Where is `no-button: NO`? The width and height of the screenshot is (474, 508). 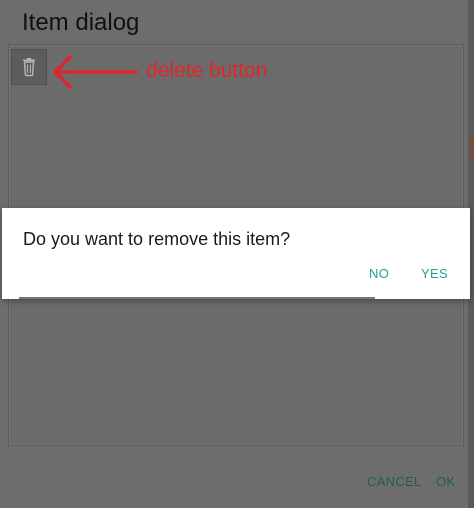
no-button: NO is located at coordinates (379, 274).